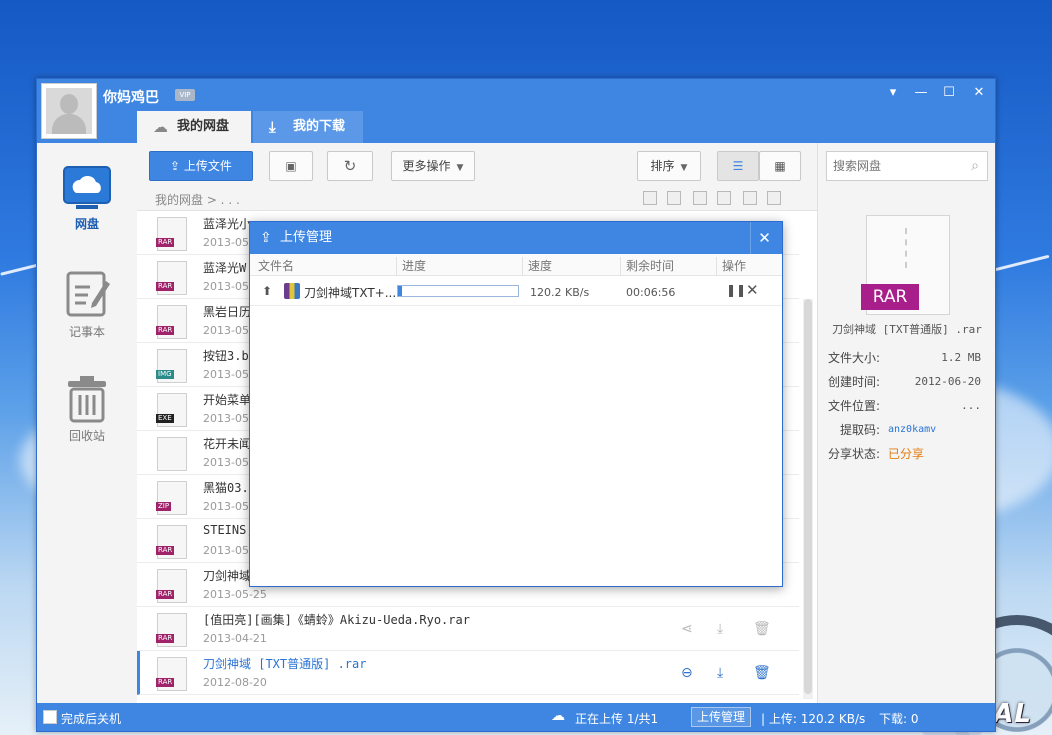 The width and height of the screenshot is (1052, 735). Describe the element at coordinates (687, 629) in the screenshot. I see `share-icon: ⋖` at that location.